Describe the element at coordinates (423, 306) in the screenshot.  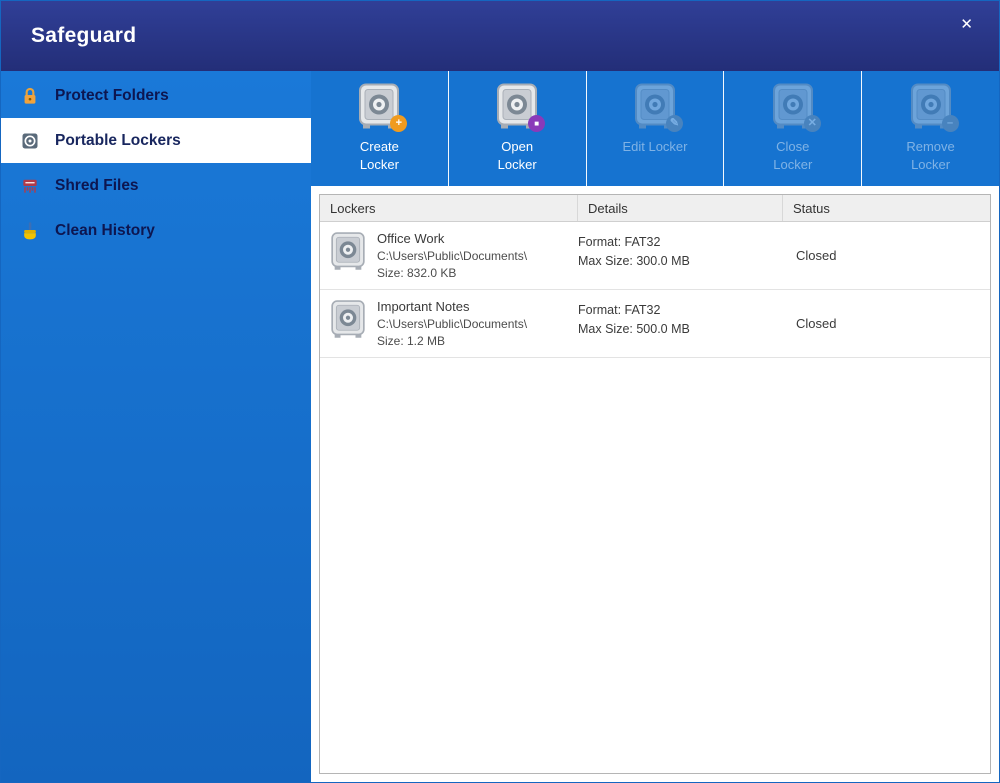
I see `locker-name: Important Notes` at that location.